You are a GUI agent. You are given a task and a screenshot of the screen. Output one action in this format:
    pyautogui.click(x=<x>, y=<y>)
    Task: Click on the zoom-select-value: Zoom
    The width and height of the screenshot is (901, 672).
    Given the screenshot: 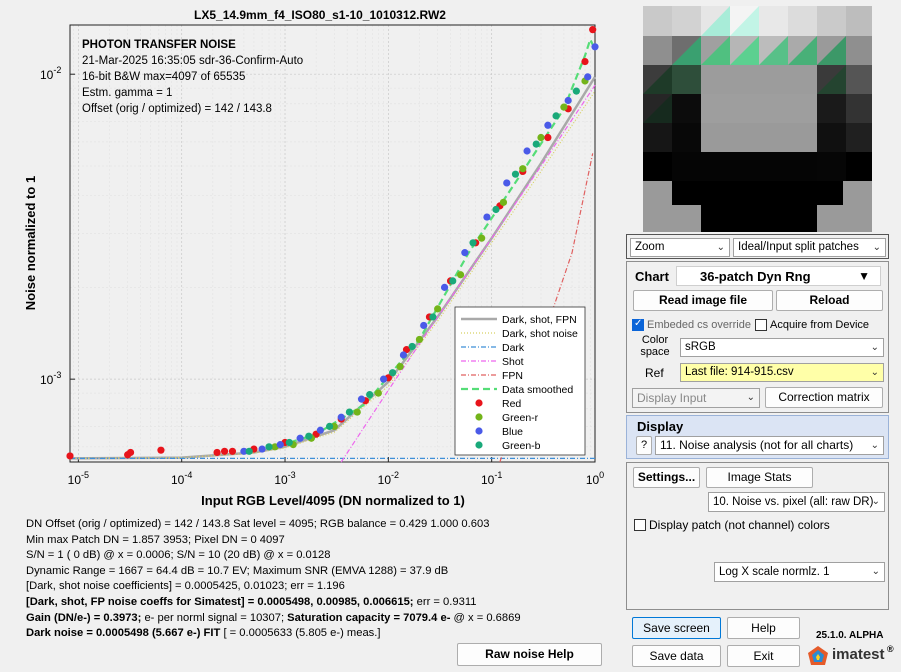 What is the action you would take?
    pyautogui.click(x=650, y=247)
    